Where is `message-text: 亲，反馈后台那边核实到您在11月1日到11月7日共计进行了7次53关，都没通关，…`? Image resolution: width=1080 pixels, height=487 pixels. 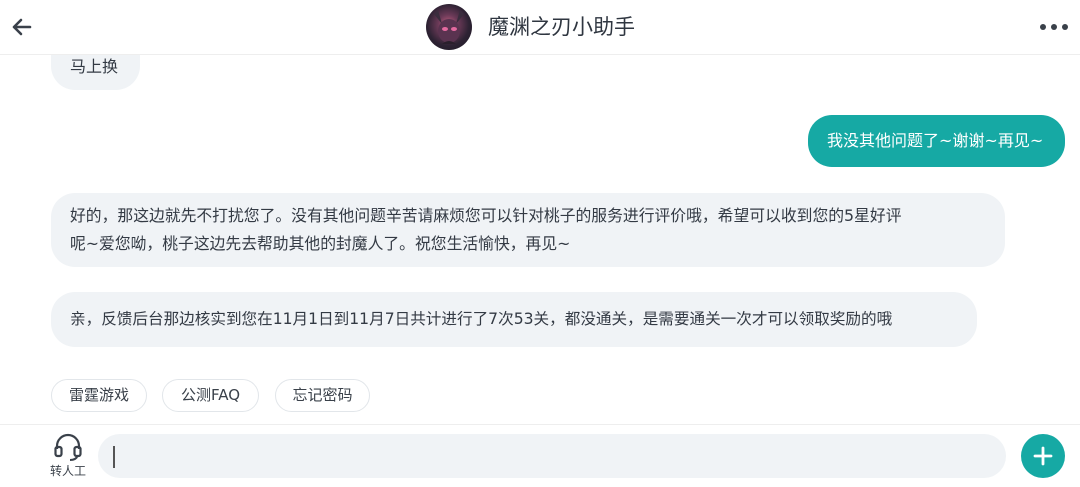 message-text: 亲，反馈后台那边核实到您在11月1日到11月7日共计进行了7次53关，都没通关，… is located at coordinates (481, 319).